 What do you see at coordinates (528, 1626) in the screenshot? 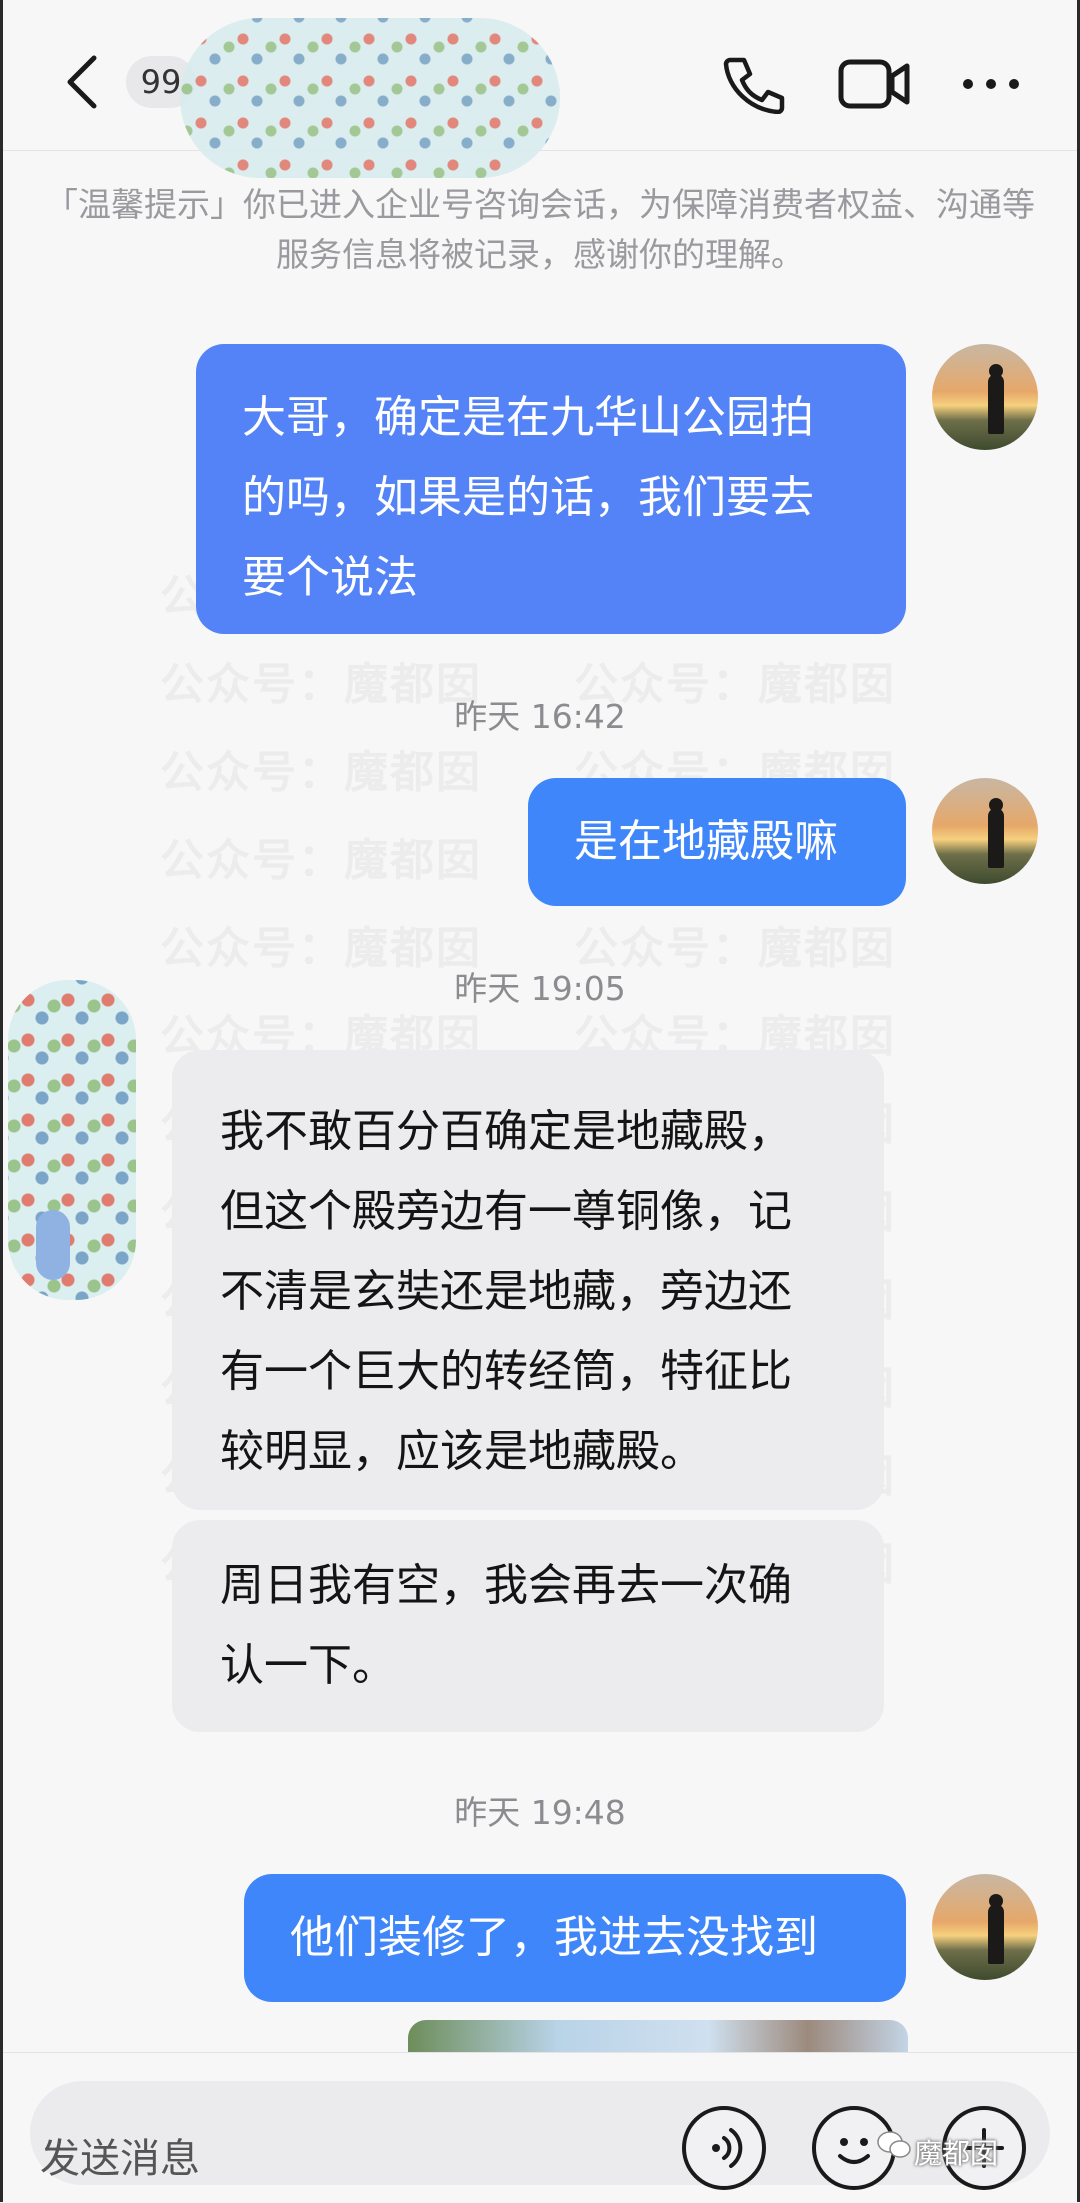
I see `incoming-message: 周日我有空，我会再去一次确 认一下。` at bounding box center [528, 1626].